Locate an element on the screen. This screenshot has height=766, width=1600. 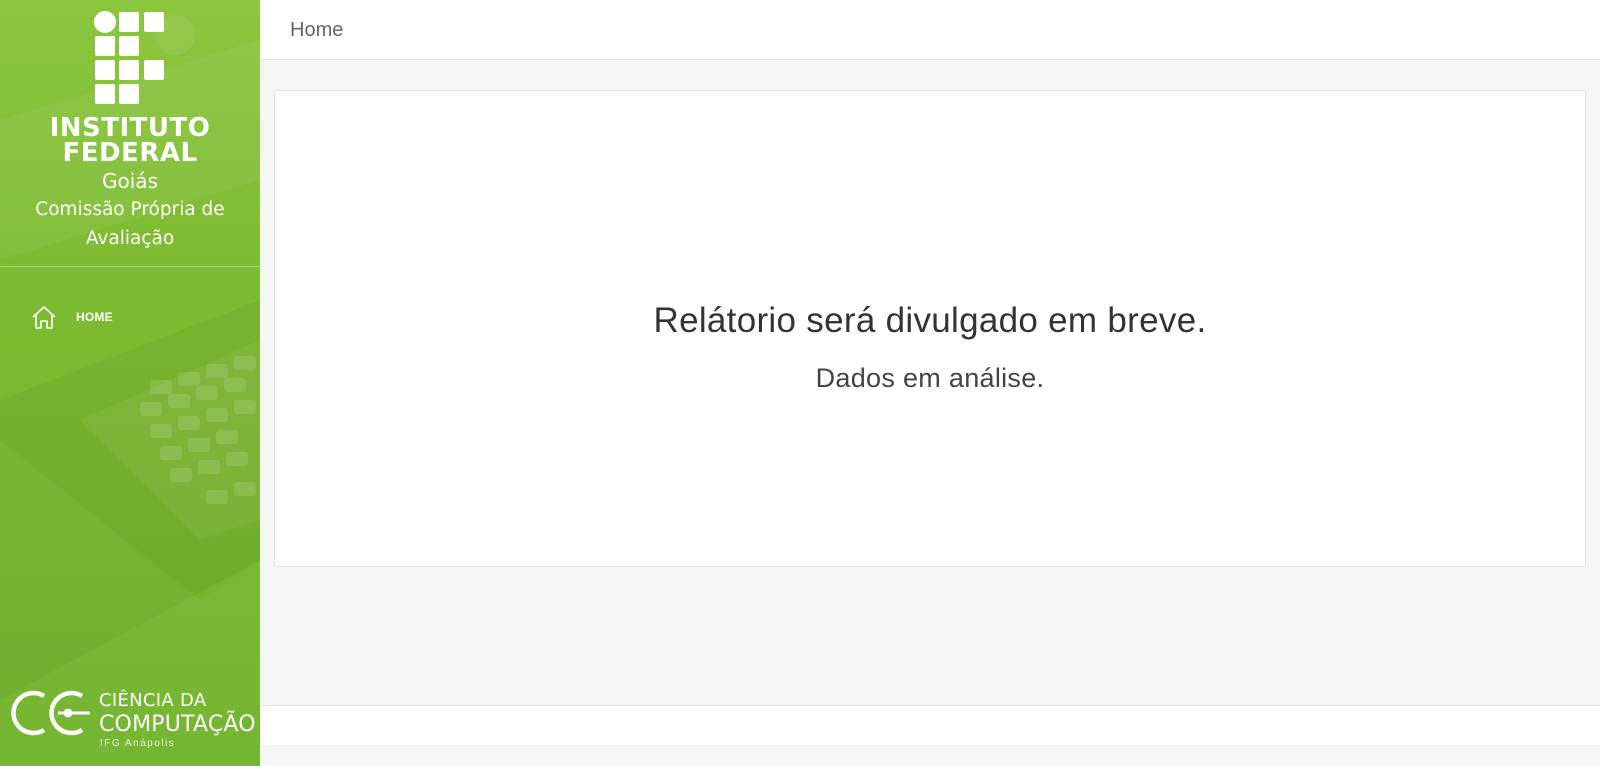
sidebar-item-label: HOME is located at coordinates (94, 317).